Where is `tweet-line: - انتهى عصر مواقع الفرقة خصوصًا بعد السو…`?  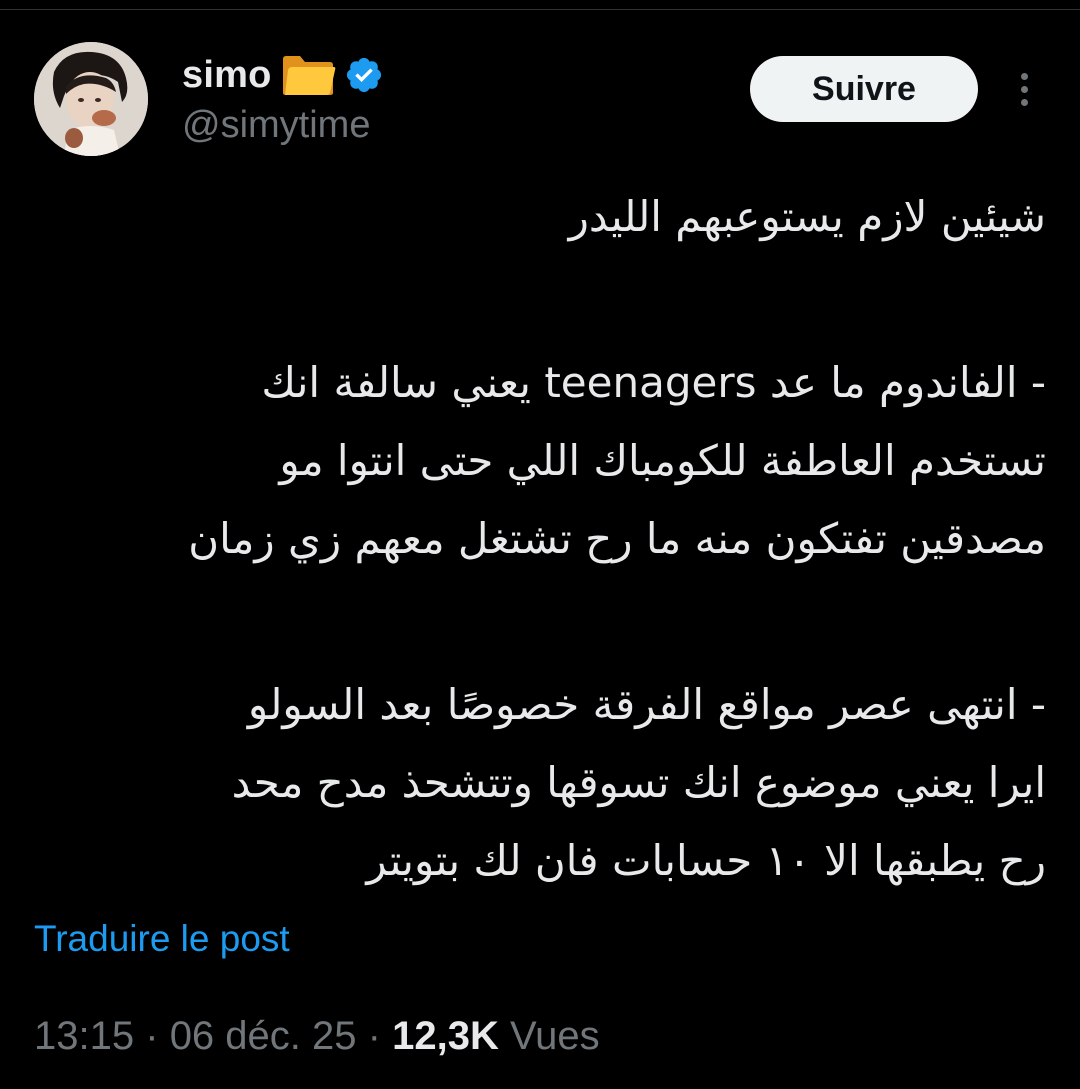 tweet-line: - انتهى عصر مواقع الفرقة خصوصًا بعد السو… is located at coordinates (646, 704).